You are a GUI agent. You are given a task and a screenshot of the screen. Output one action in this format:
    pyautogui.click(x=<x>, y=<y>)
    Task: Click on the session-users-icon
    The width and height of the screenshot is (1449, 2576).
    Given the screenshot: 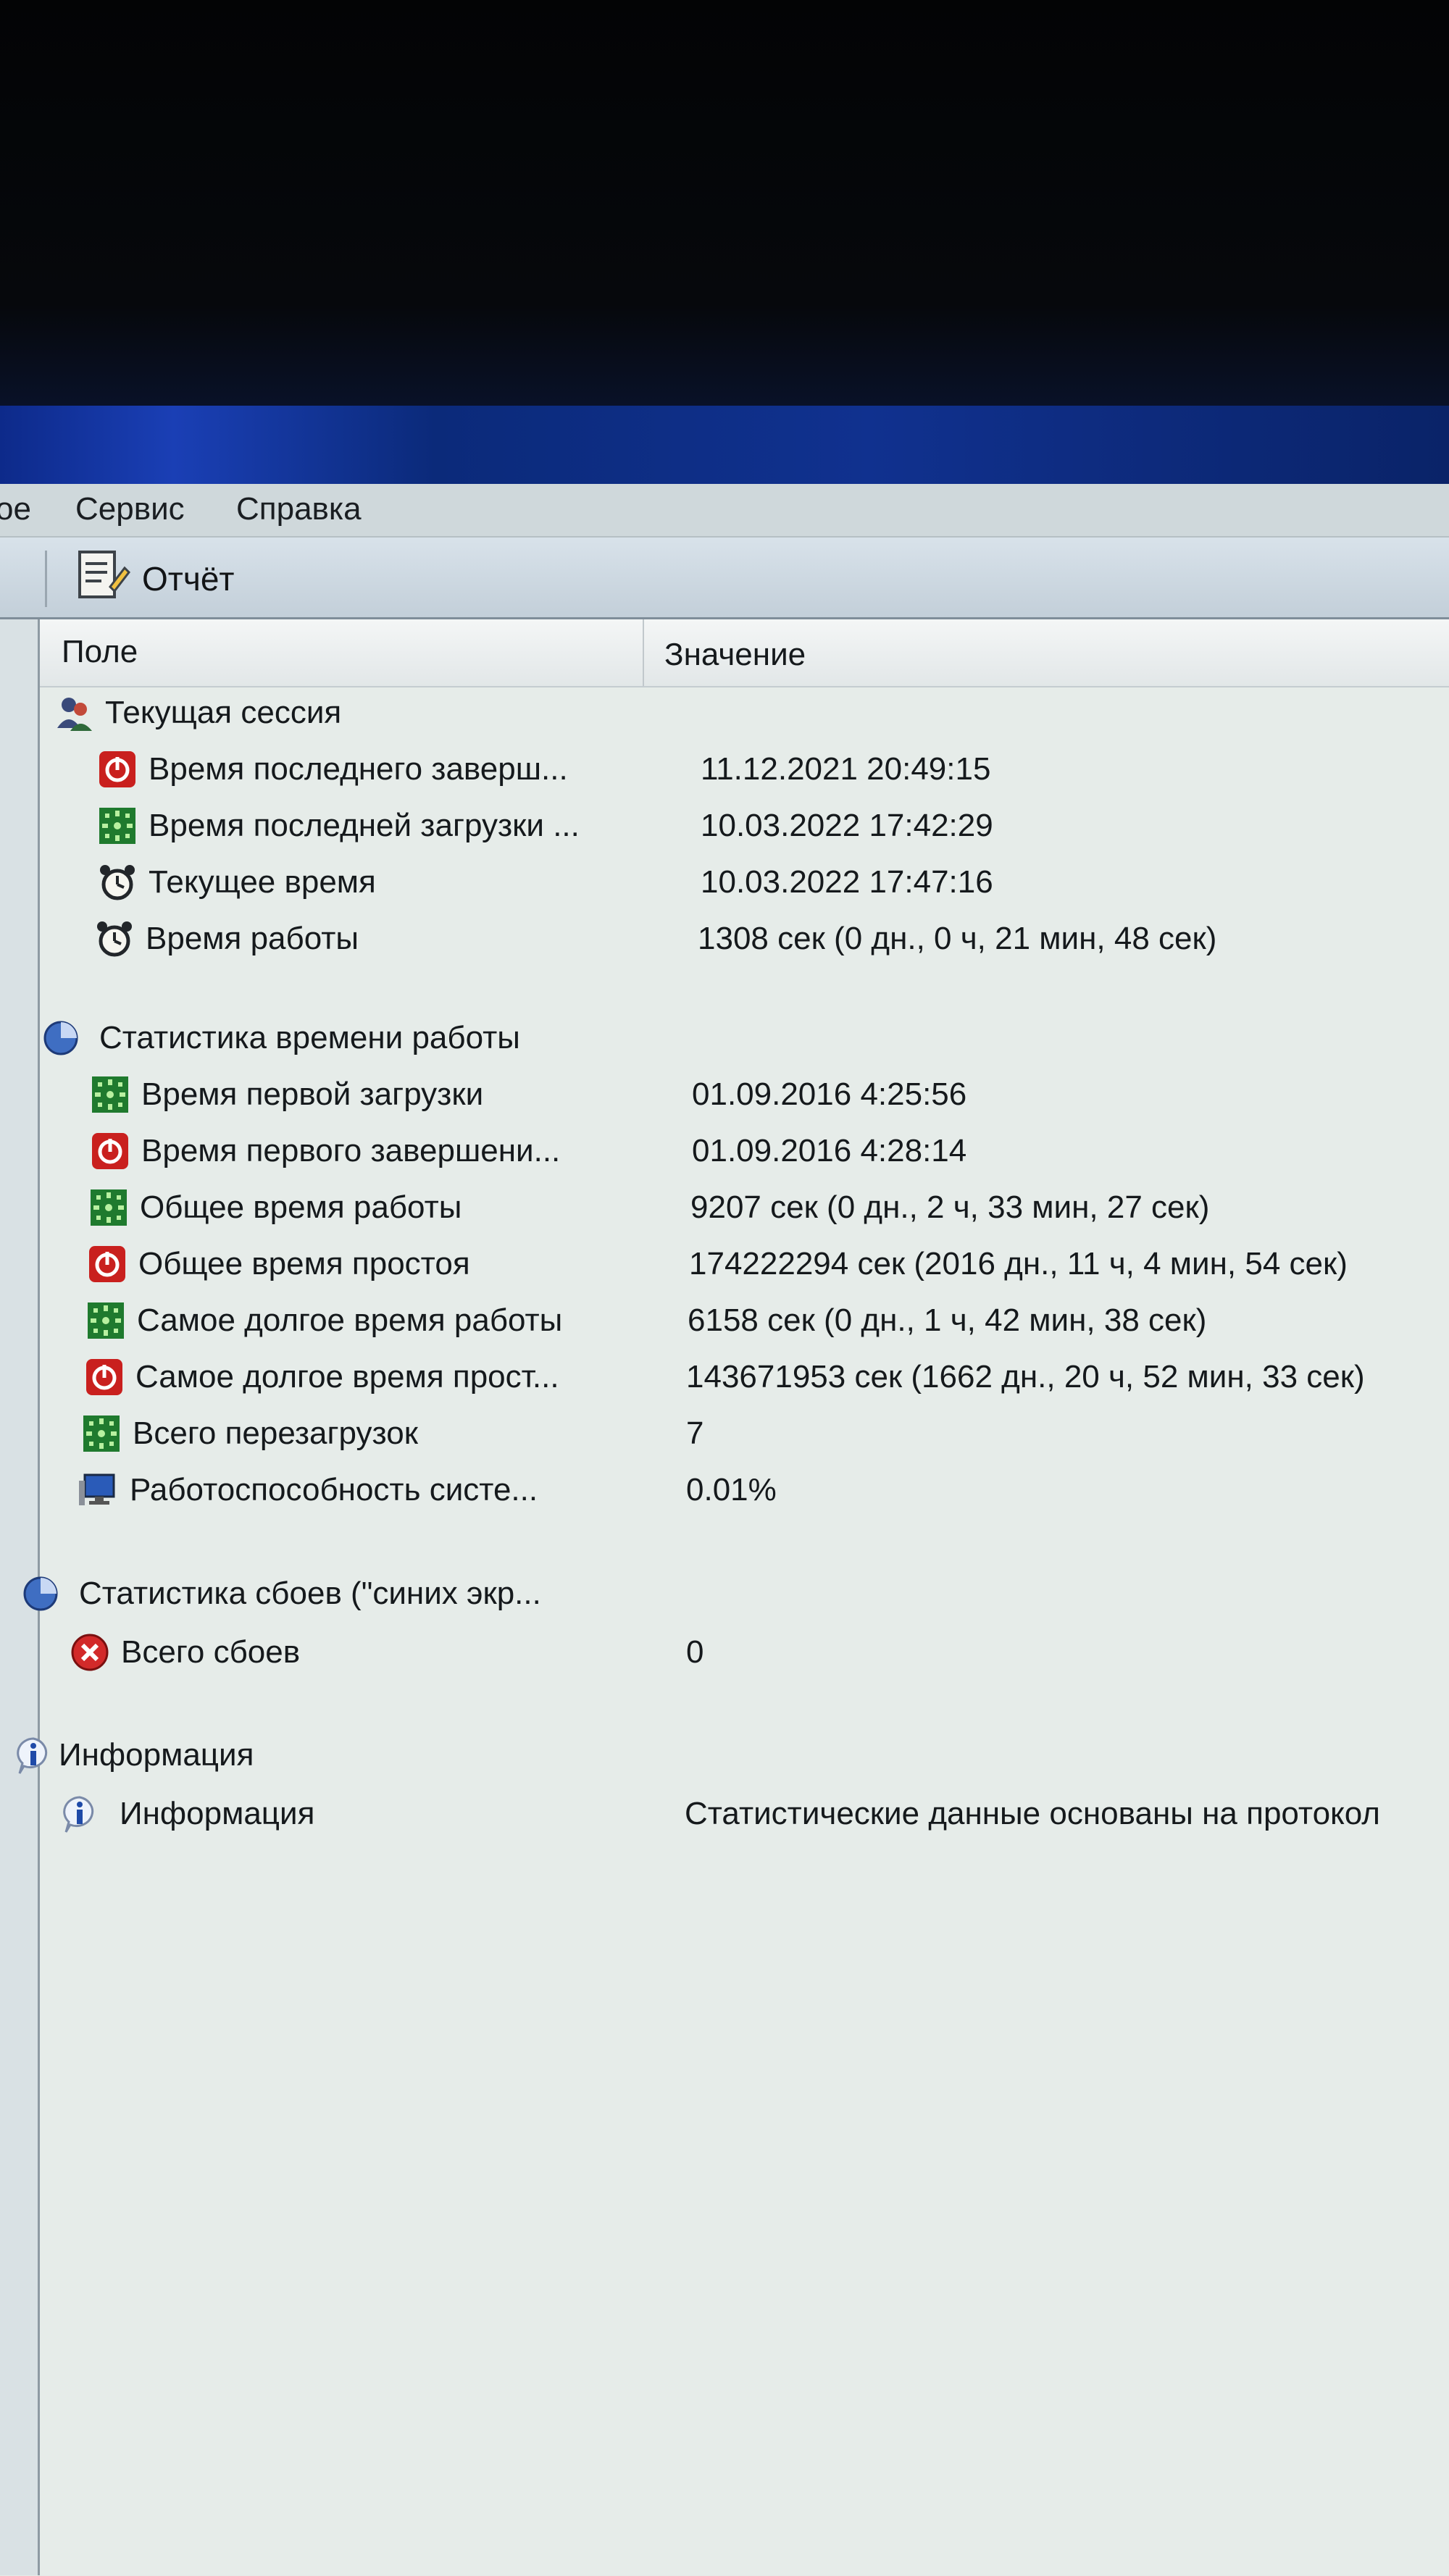 What is the action you would take?
    pyautogui.click(x=73, y=712)
    